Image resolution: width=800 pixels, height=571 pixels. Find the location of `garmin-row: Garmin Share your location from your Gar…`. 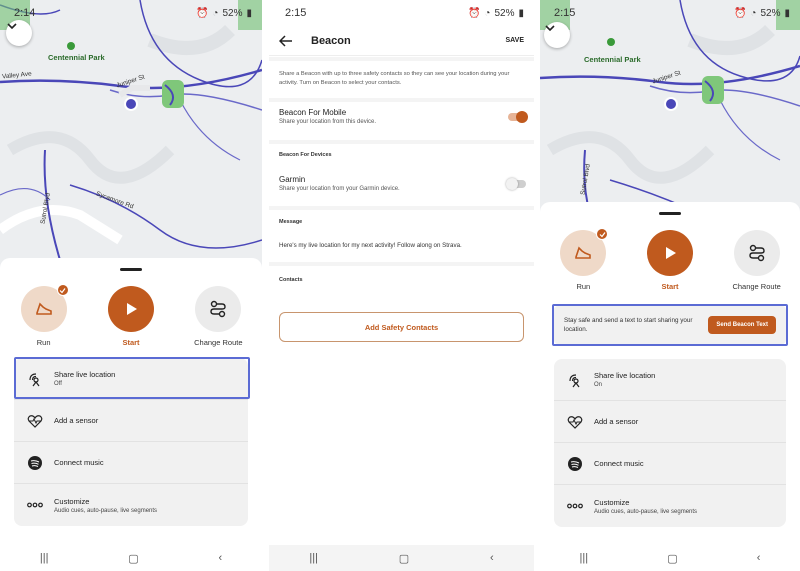

garmin-row: Garmin Share your location from your Gar… is located at coordinates (401, 183).